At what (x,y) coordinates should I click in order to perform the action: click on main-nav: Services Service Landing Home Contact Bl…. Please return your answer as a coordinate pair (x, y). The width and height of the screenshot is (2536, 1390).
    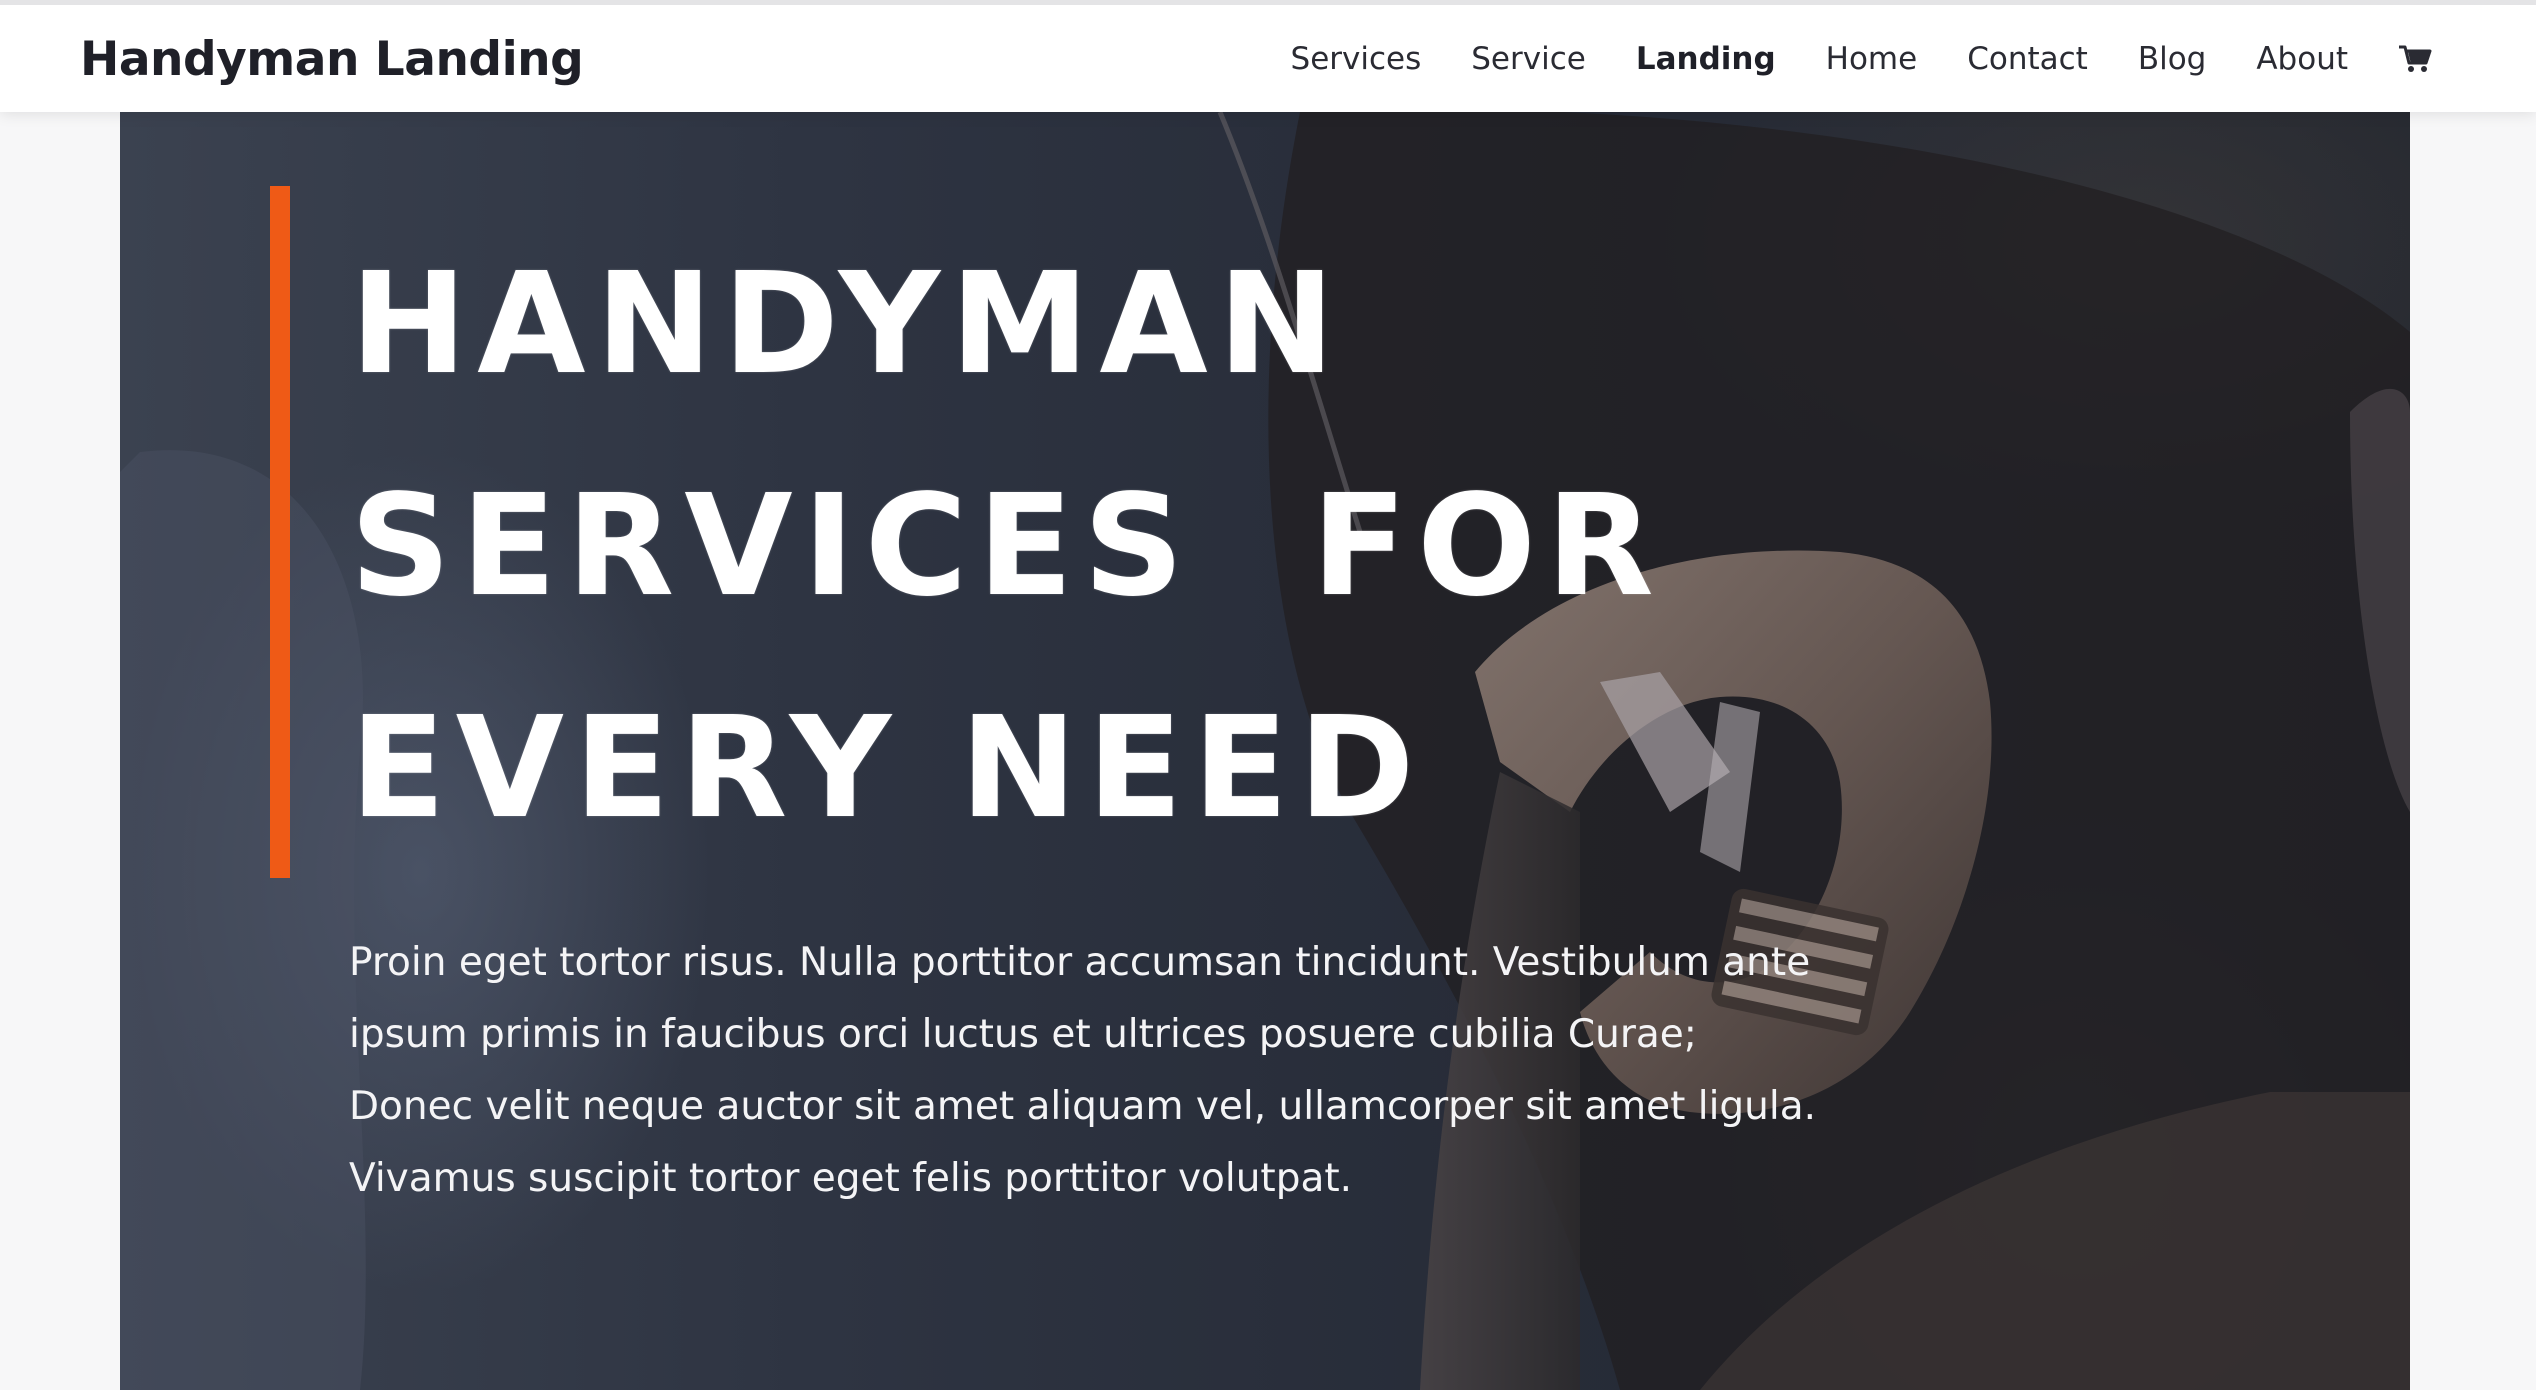
    Looking at the image, I should click on (1861, 58).